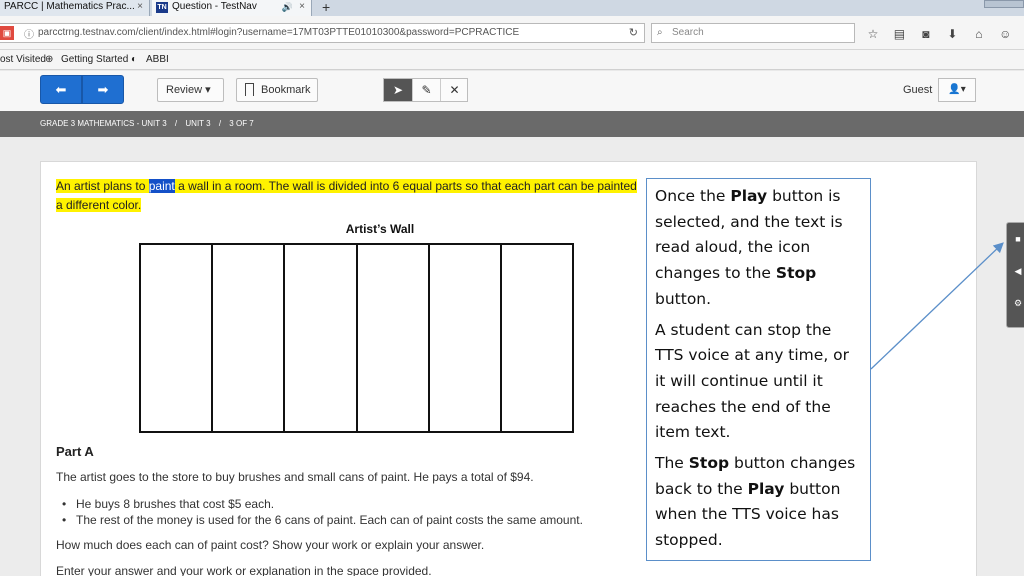 The height and width of the screenshot is (576, 1024). Describe the element at coordinates (322, 504) in the screenshot. I see `list-item: He buys 8 brushes that cost $5 each.` at that location.